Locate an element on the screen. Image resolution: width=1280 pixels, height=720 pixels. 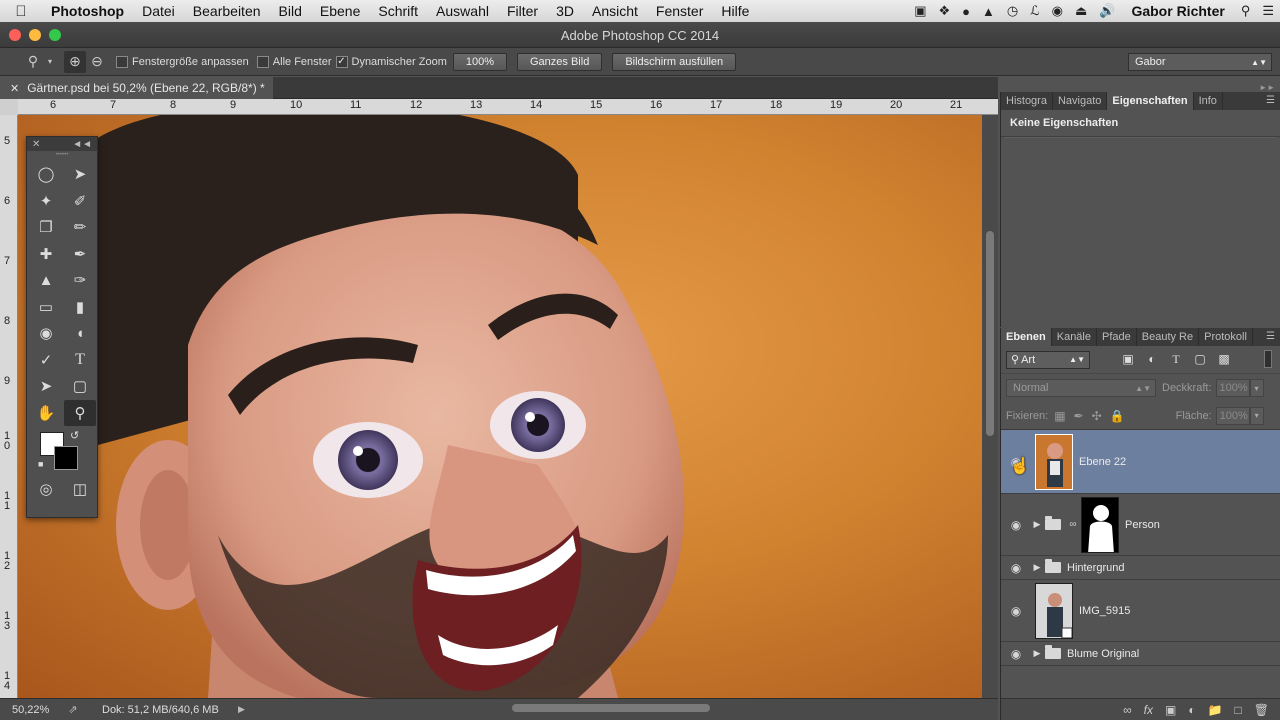
layer-name: Blume Original is located at coordinates (1103, 654).